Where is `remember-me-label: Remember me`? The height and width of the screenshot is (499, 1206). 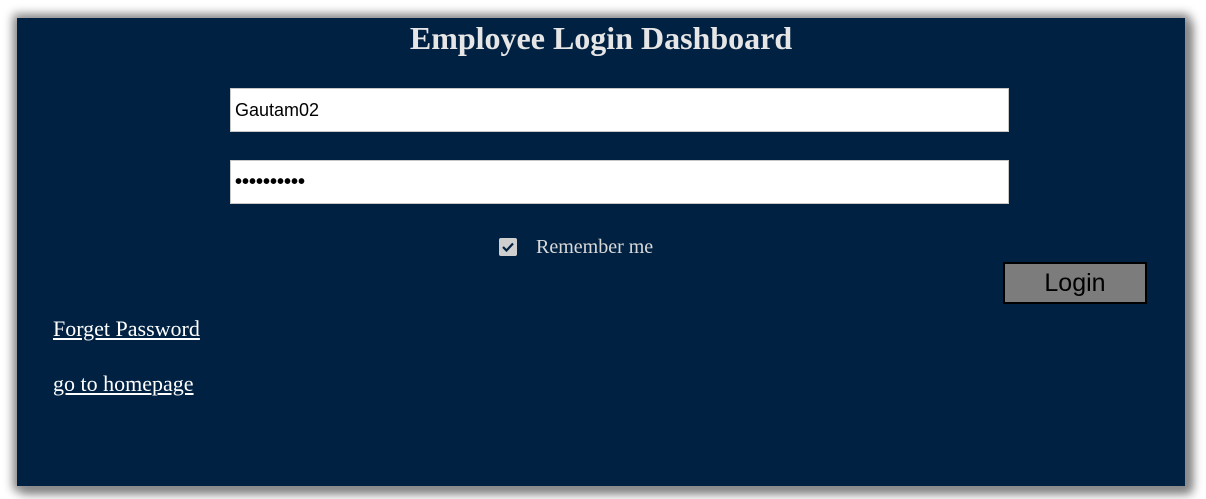 remember-me-label: Remember me is located at coordinates (595, 246).